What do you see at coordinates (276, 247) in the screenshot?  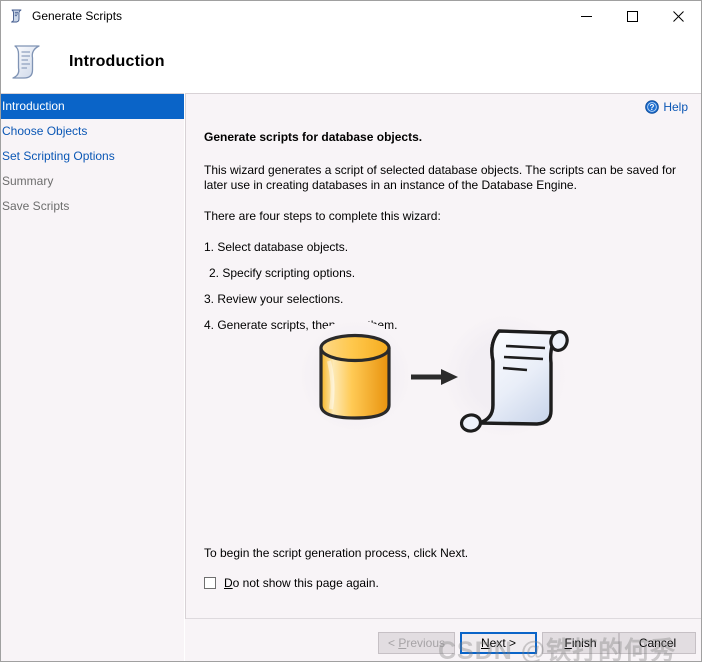 I see `step-item-1: 1. Select database objects.` at bounding box center [276, 247].